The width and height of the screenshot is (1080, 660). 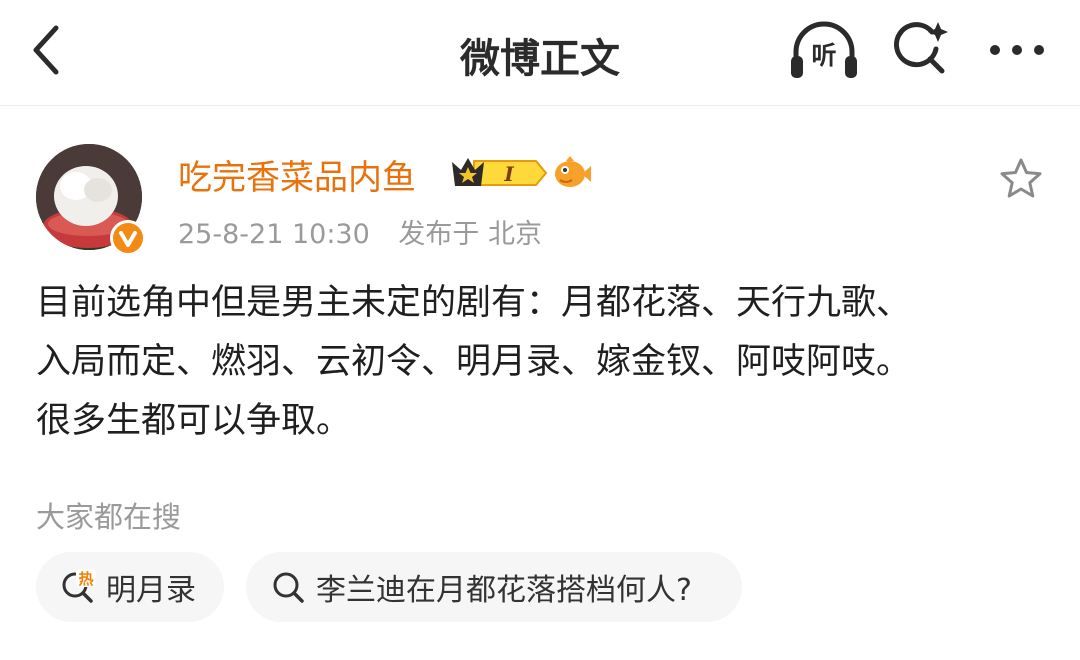 I want to click on hot-label: 热, so click(x=85, y=579).